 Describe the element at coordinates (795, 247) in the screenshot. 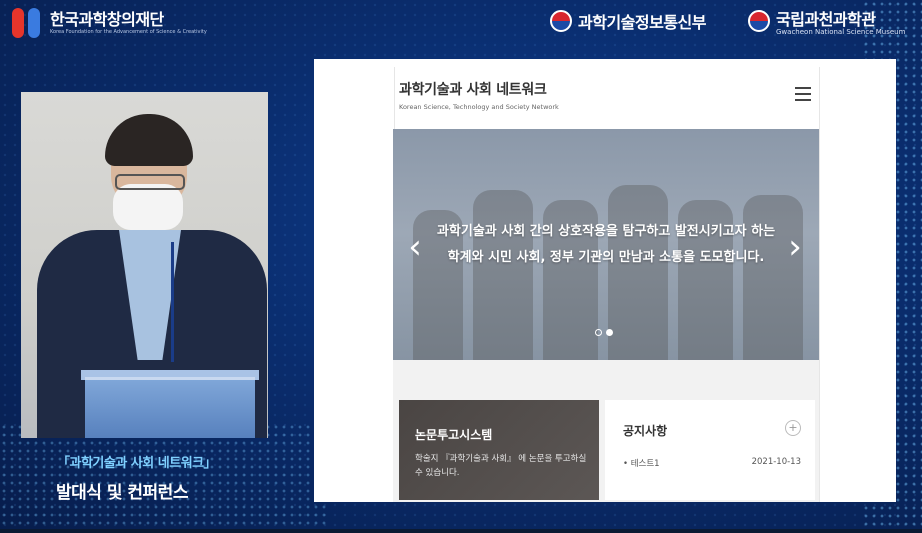

I see `carousel-next-arrow-icon: ›` at that location.